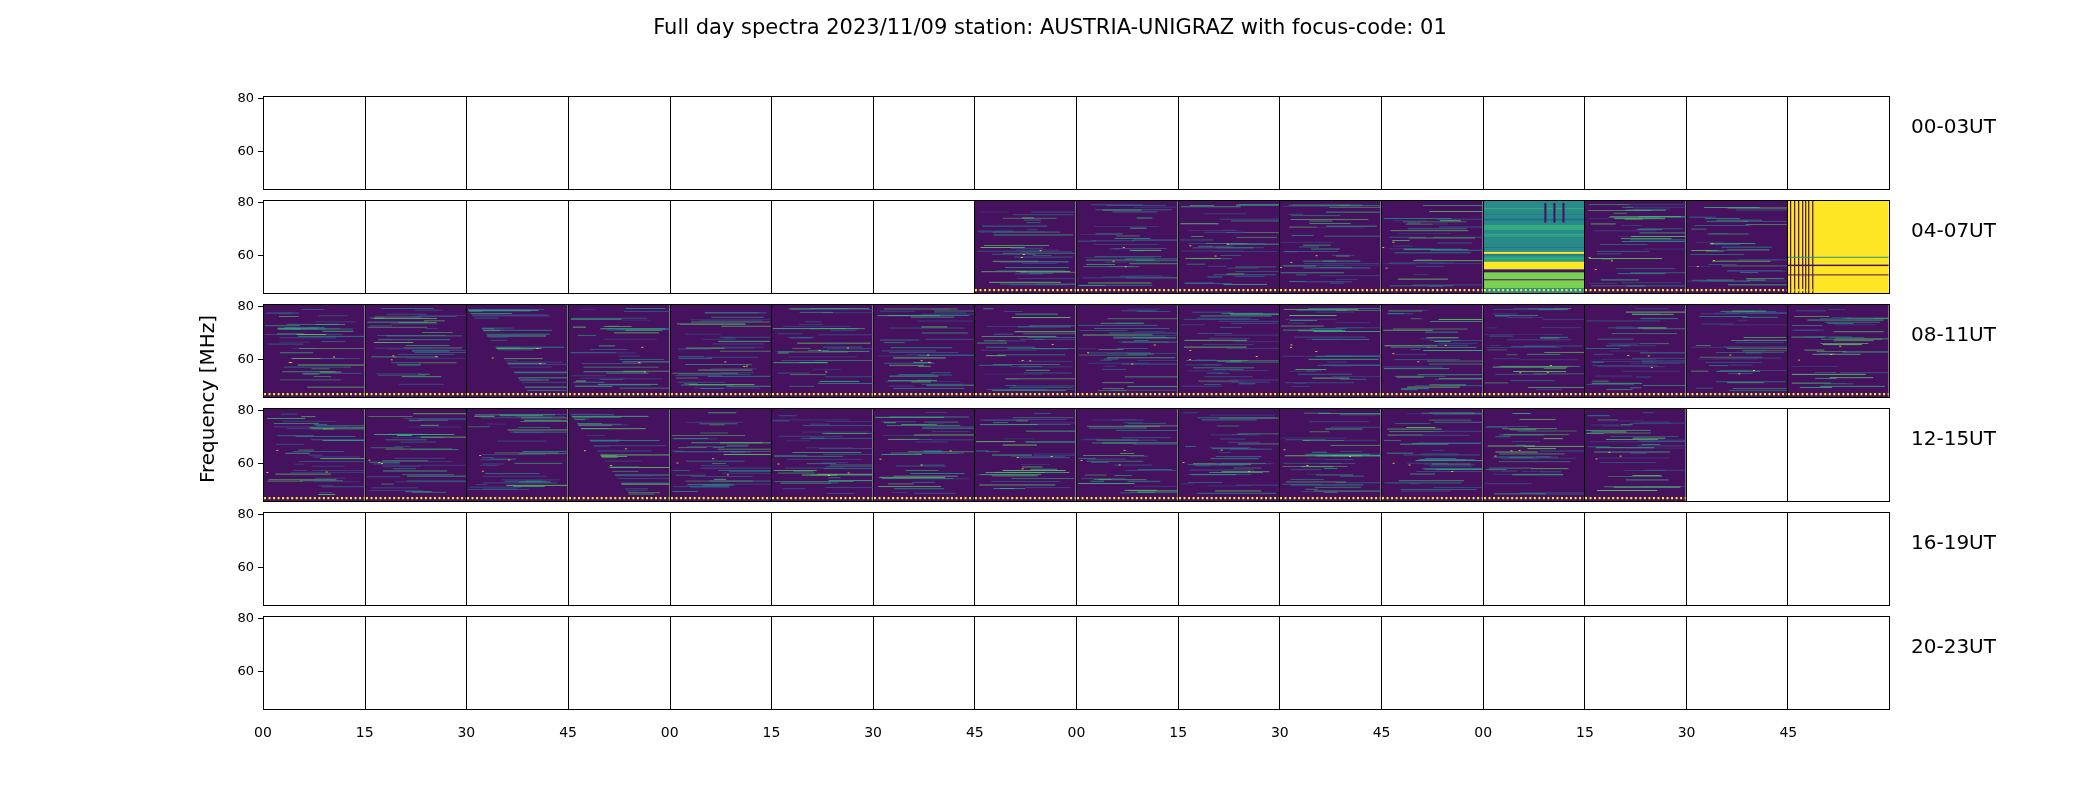 This screenshot has height=800, width=2100. What do you see at coordinates (207, 399) in the screenshot?
I see `y-axis-label: Frequency [MHz]` at bounding box center [207, 399].